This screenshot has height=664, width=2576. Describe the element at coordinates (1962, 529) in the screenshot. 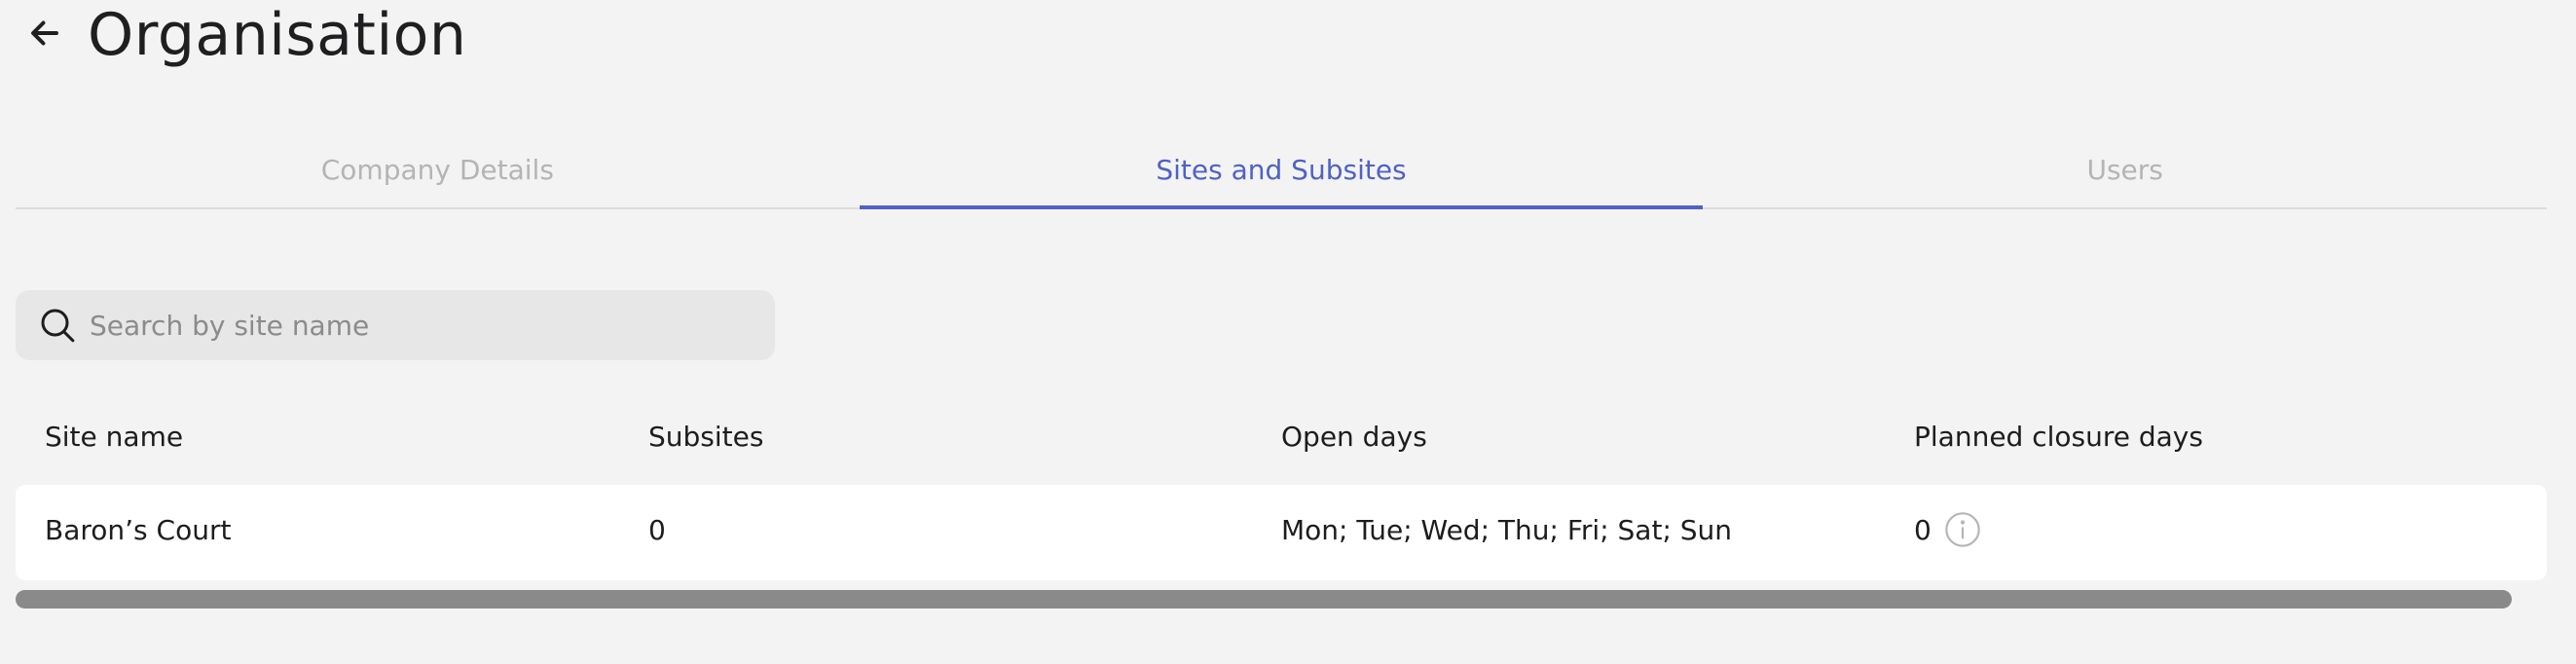

I see `info-icon` at that location.